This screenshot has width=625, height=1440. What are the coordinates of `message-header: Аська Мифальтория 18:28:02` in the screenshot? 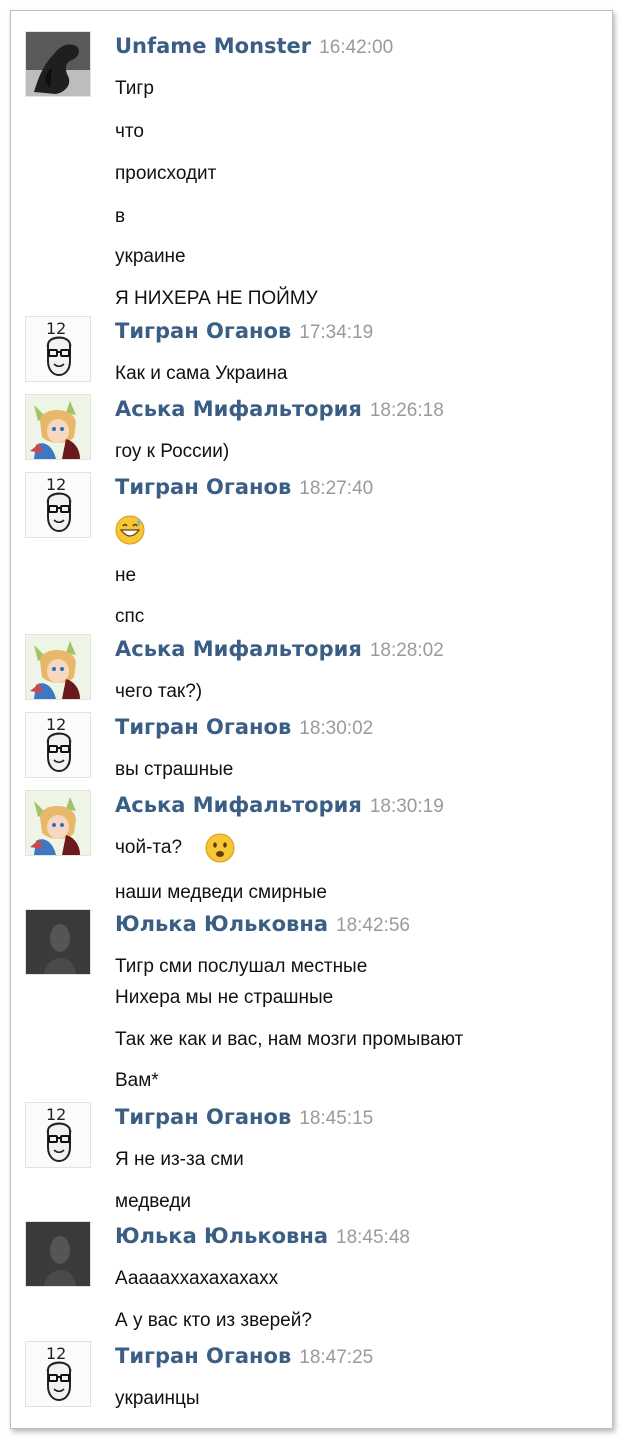 It's located at (279, 649).